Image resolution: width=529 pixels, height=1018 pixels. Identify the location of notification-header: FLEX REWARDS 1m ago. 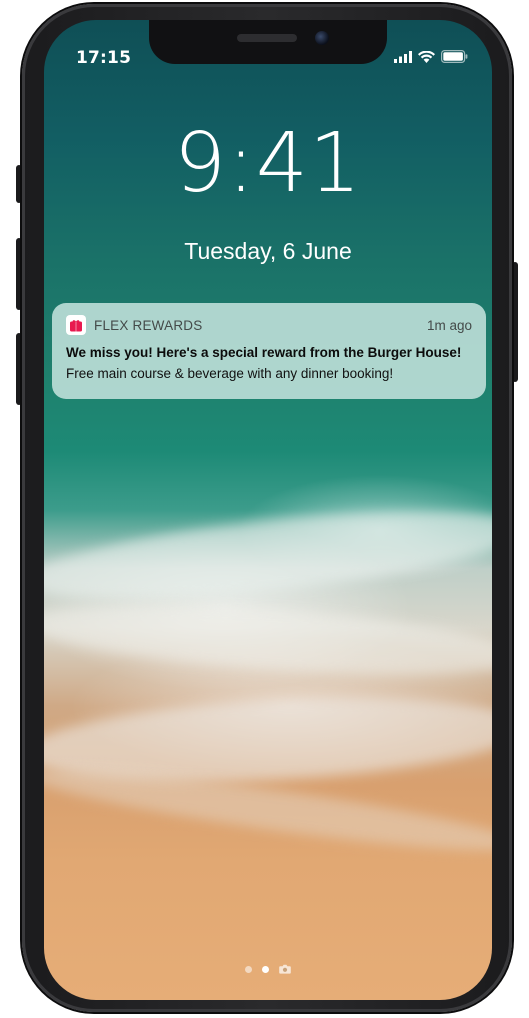
(269, 325).